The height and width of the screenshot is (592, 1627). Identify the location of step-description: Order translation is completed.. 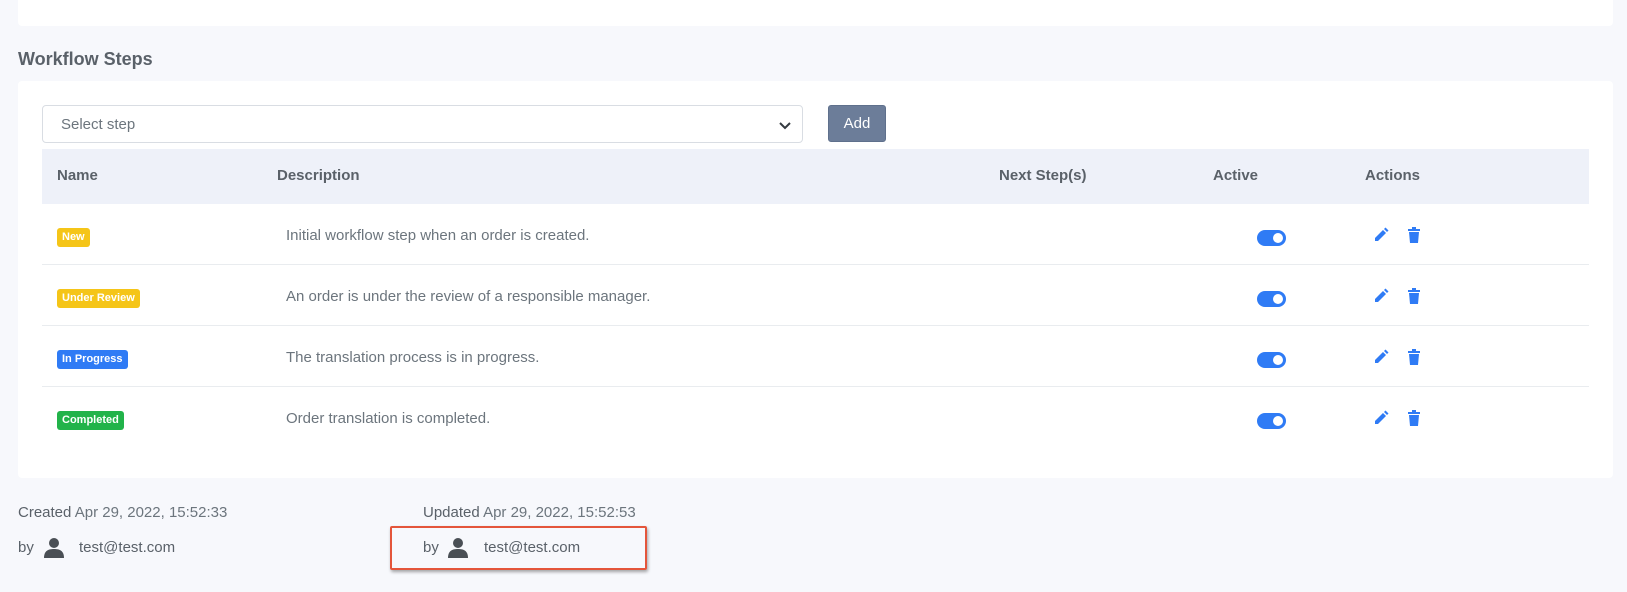
(388, 418).